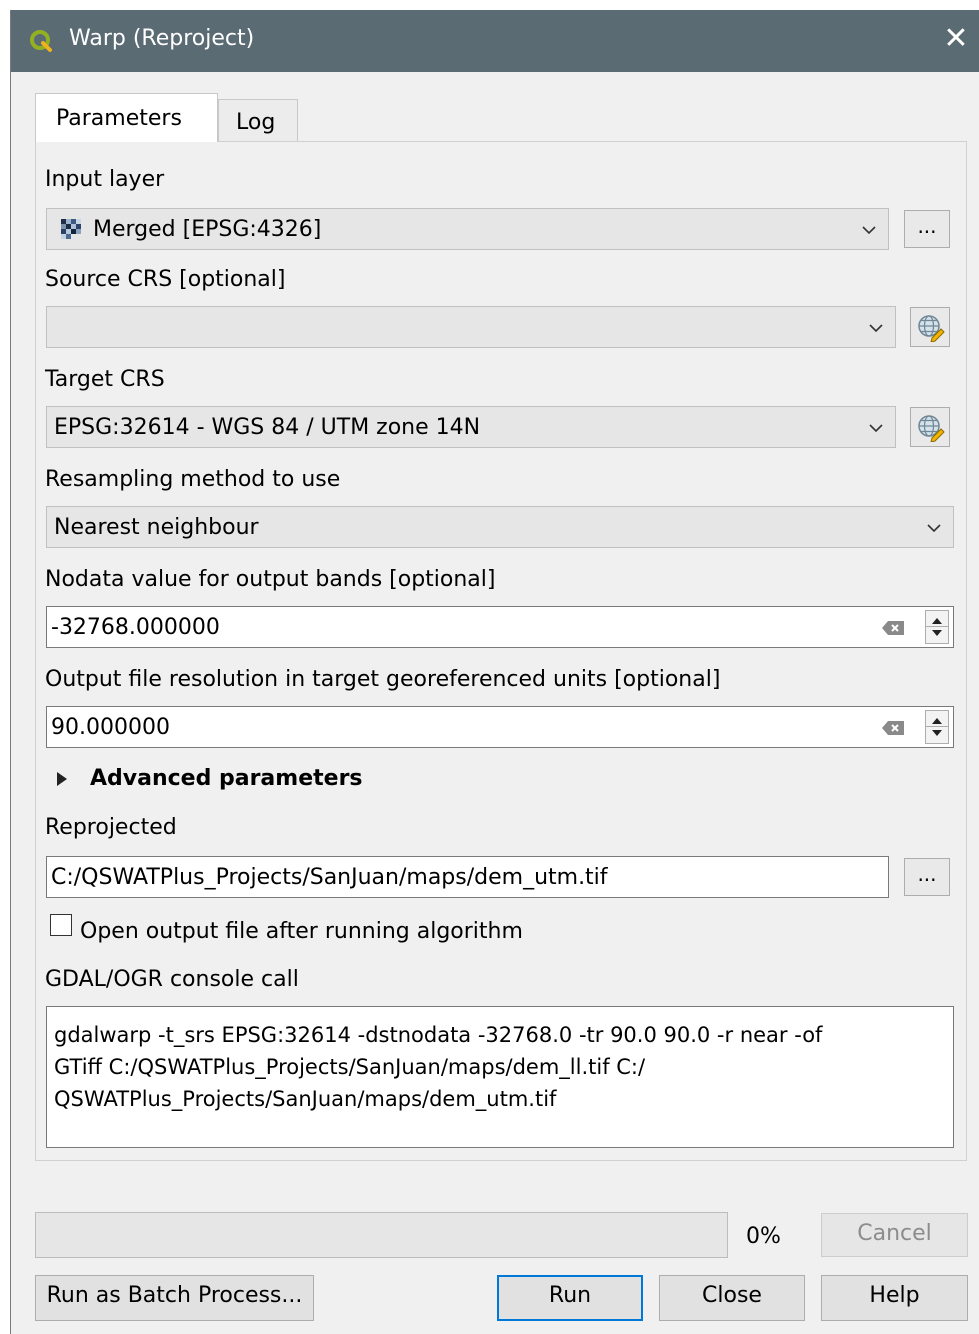  Describe the element at coordinates (105, 379) in the screenshot. I see `target-crs-label: Target CRS` at that location.